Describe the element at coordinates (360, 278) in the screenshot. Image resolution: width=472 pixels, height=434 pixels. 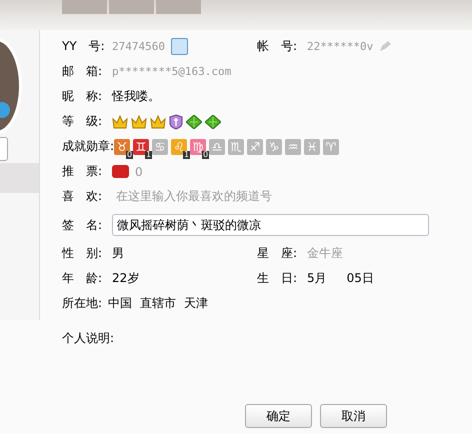
I see `field-value: 05日` at that location.